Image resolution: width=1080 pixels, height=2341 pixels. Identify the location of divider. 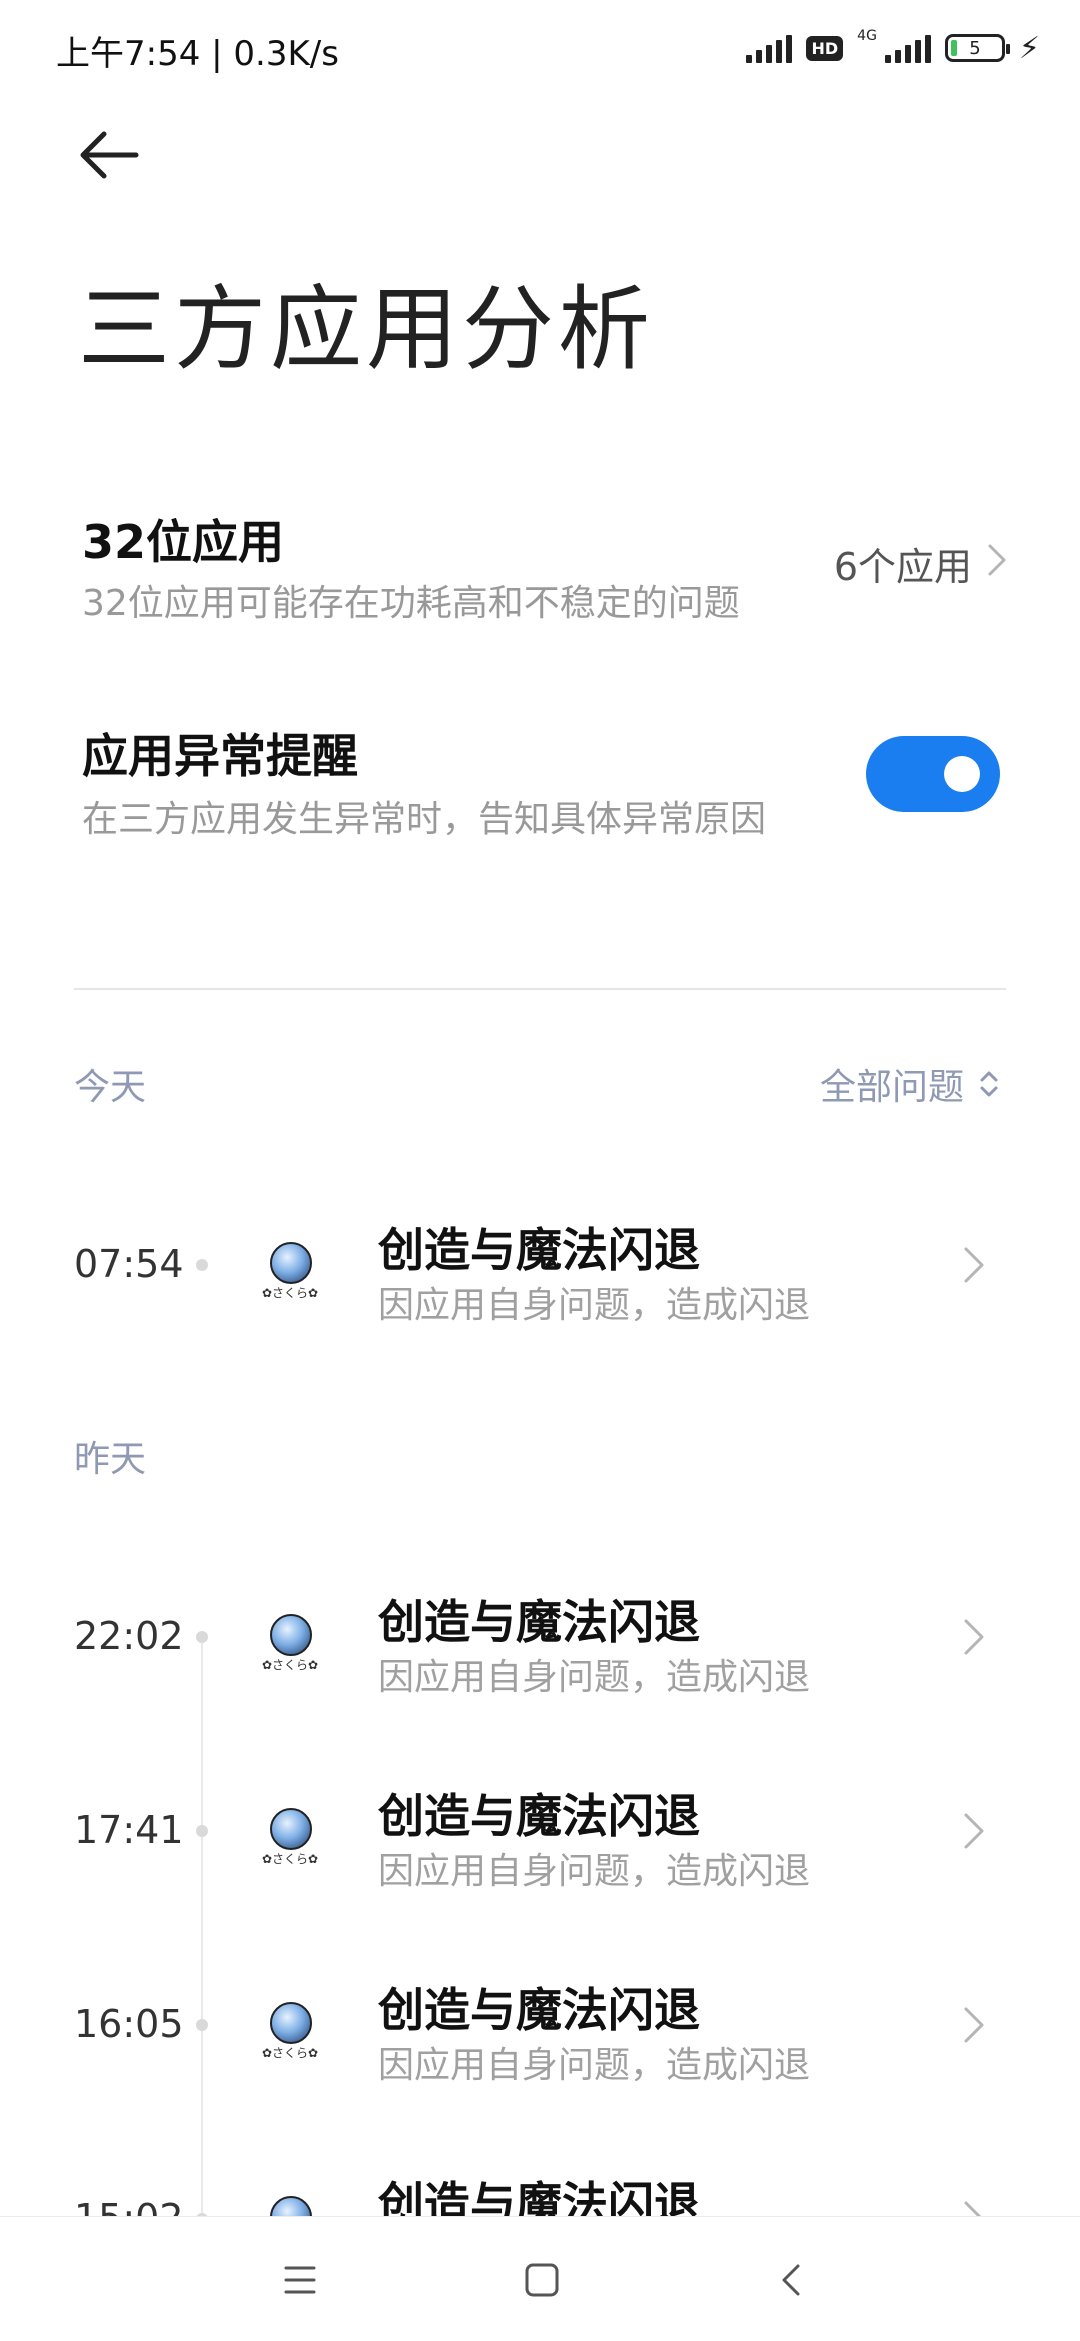
(540, 989).